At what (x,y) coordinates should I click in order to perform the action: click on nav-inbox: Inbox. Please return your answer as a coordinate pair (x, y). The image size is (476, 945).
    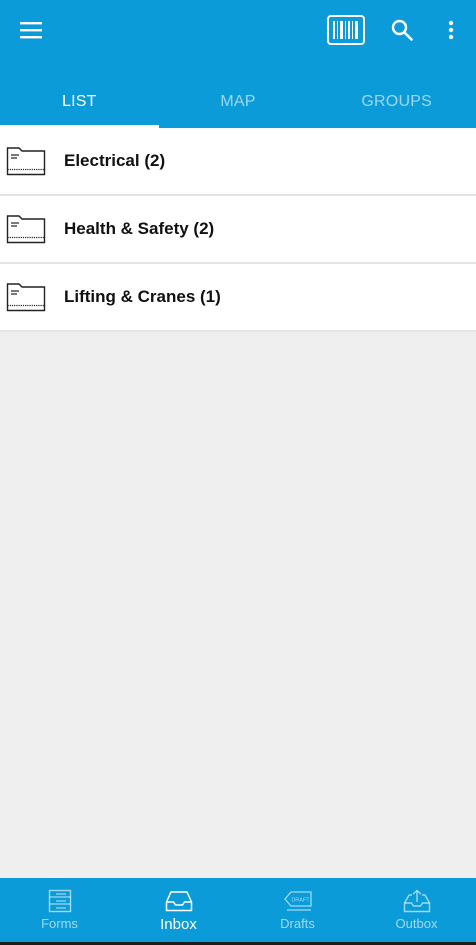
    Looking at the image, I should click on (178, 910).